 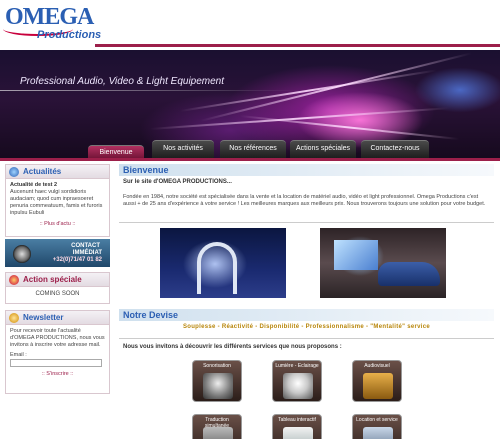 I want to click on service-label: Lumière - Eclairage, so click(x=297, y=366).